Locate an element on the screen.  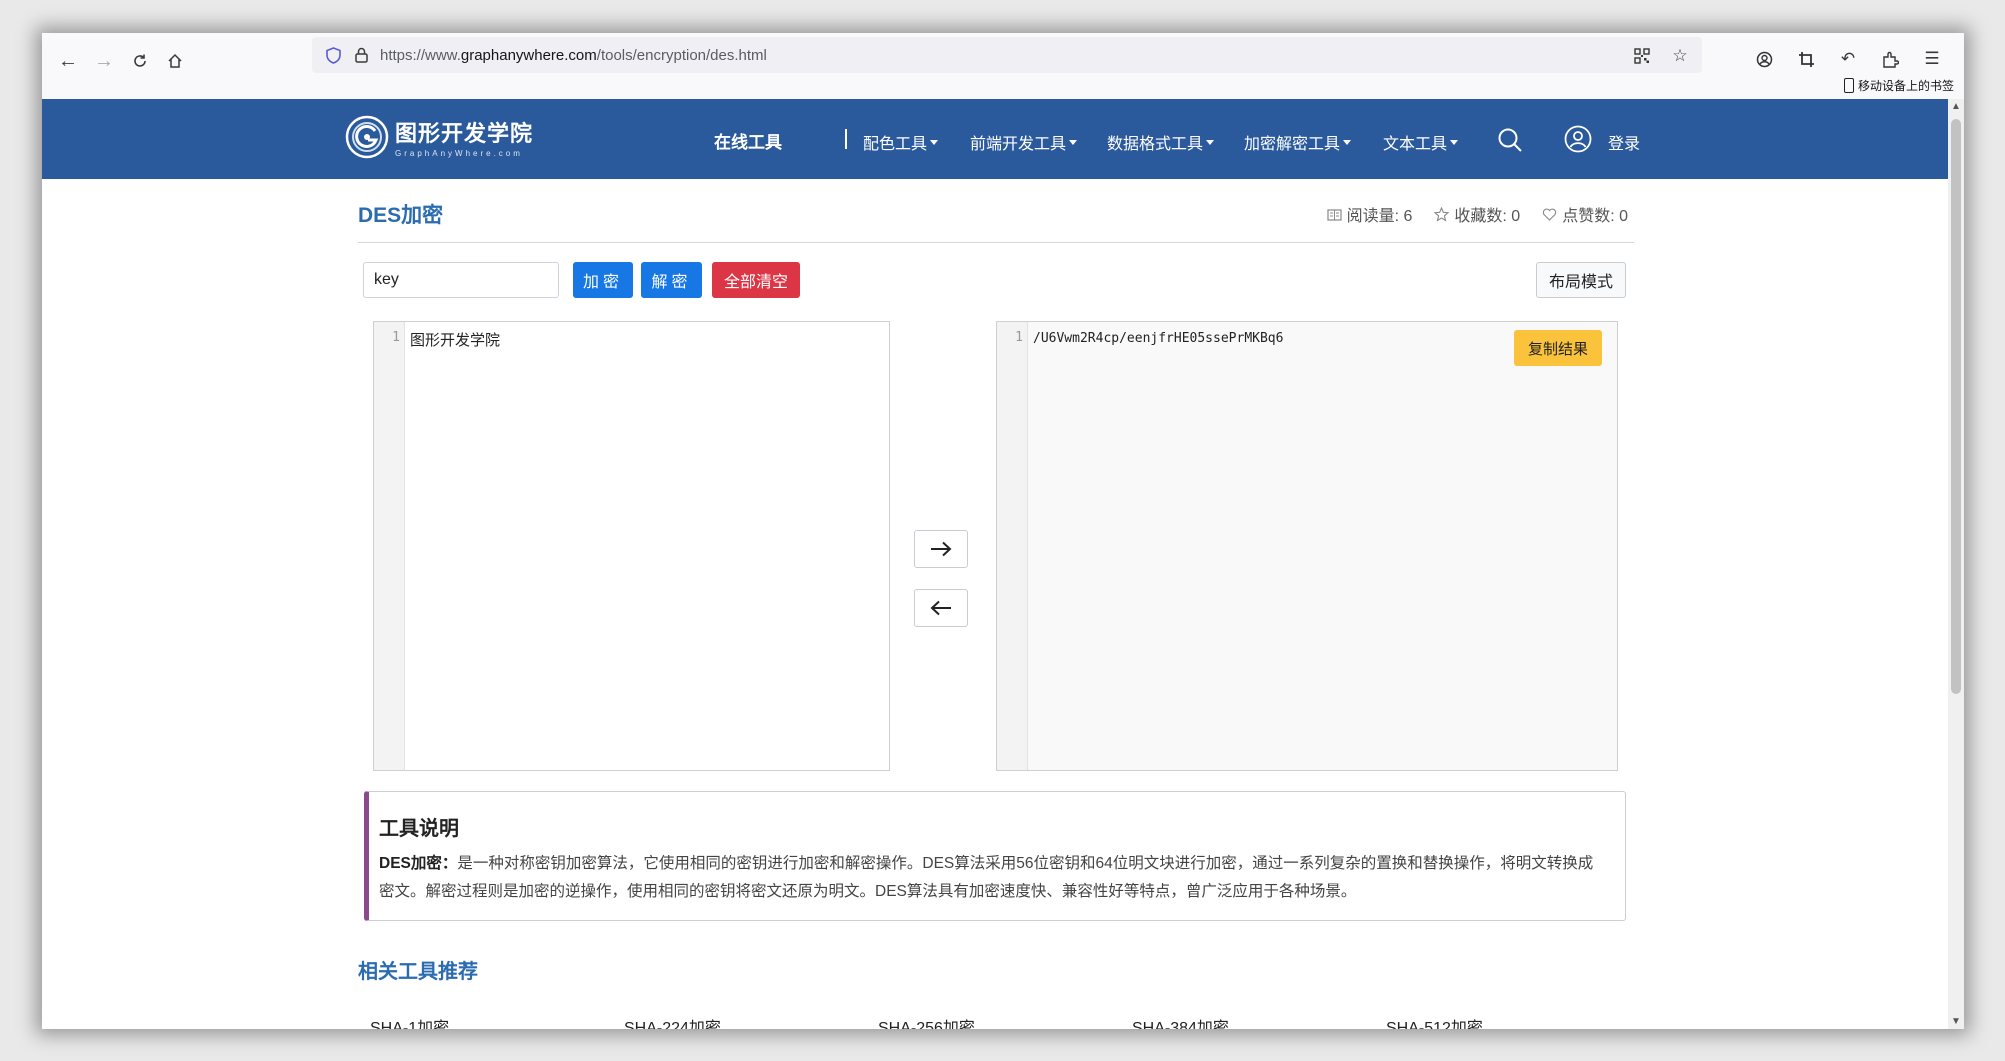
back-icon: ← is located at coordinates (68, 61).